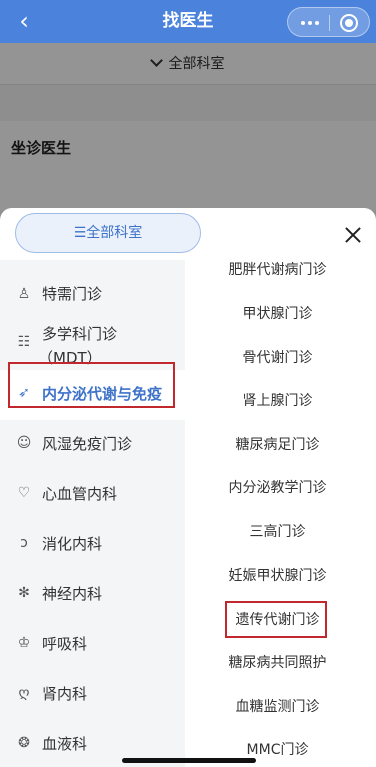  What do you see at coordinates (277, 401) in the screenshot?
I see `subdepartment-item: 肾上腺门诊` at bounding box center [277, 401].